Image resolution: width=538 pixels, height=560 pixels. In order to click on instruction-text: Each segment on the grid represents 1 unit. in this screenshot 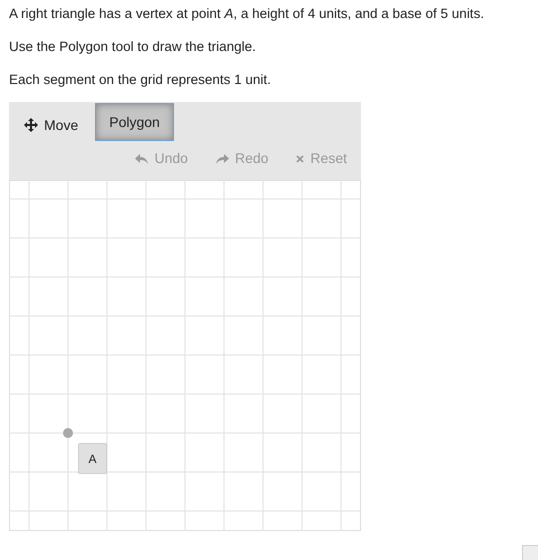, I will do `click(140, 80)`.